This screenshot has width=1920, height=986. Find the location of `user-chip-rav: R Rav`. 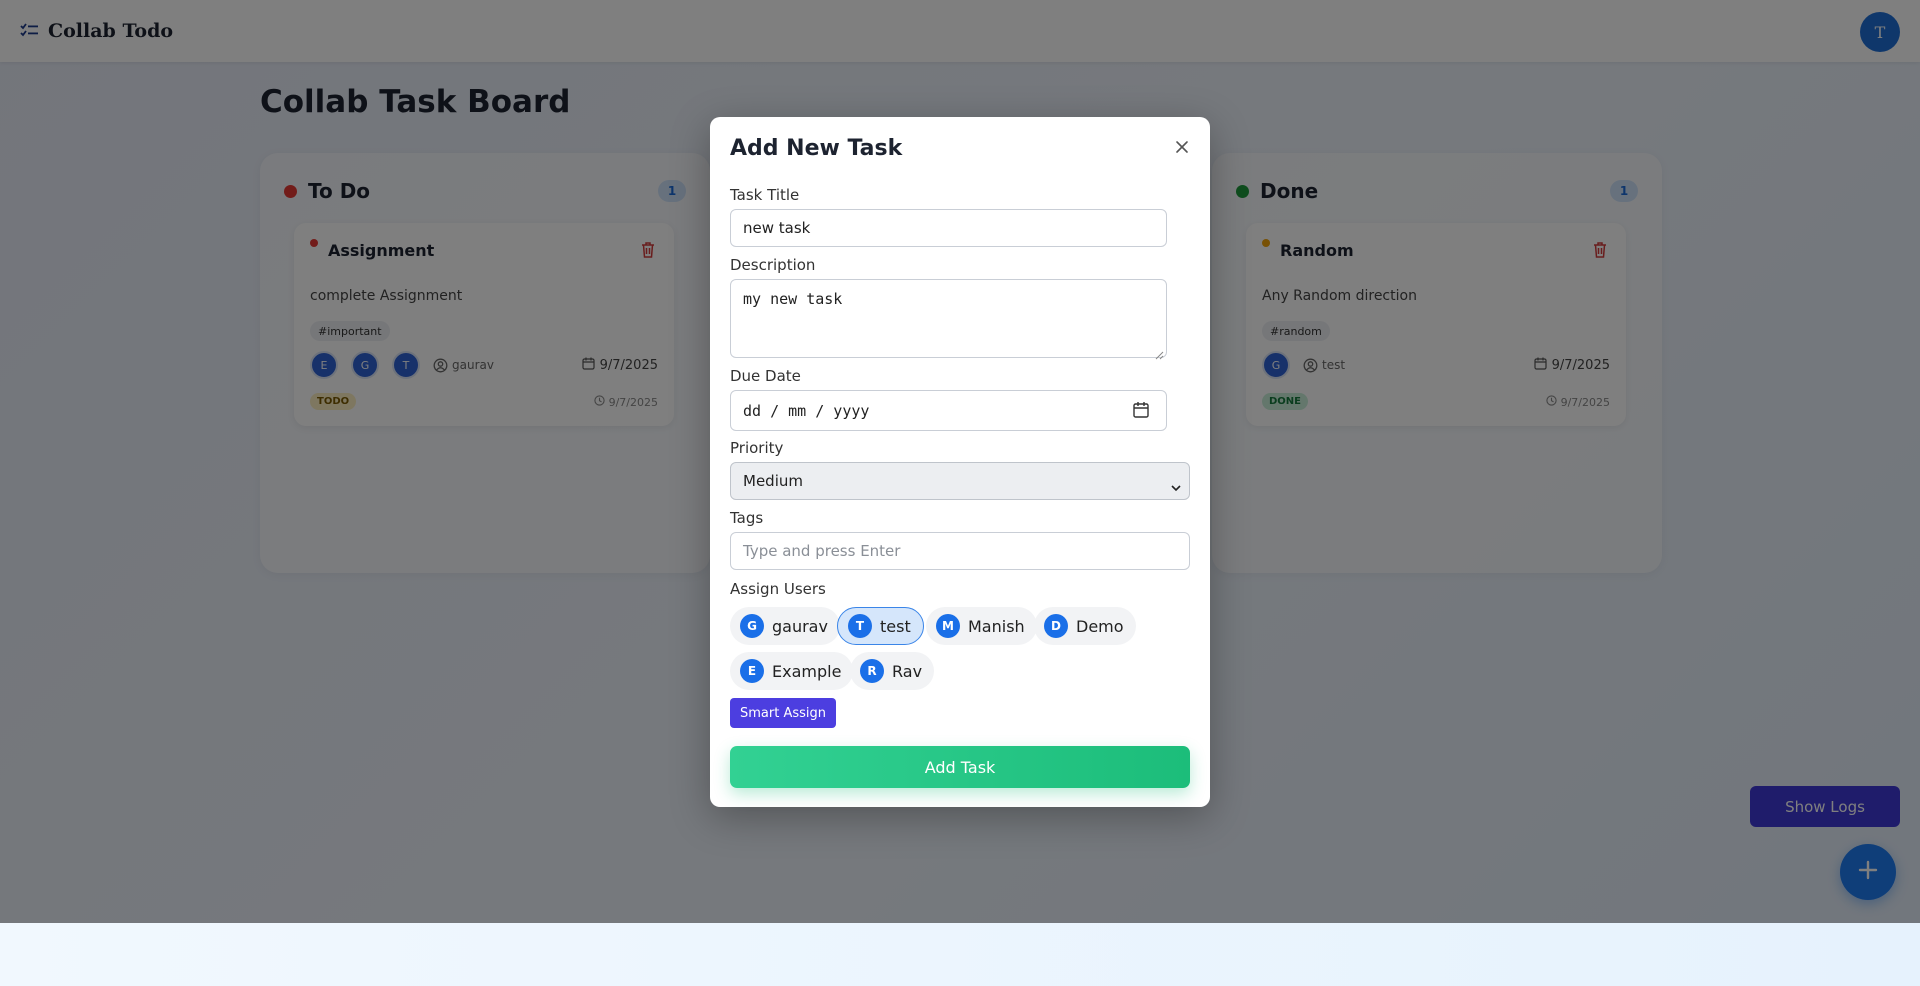

user-chip-rav: R Rav is located at coordinates (892, 671).